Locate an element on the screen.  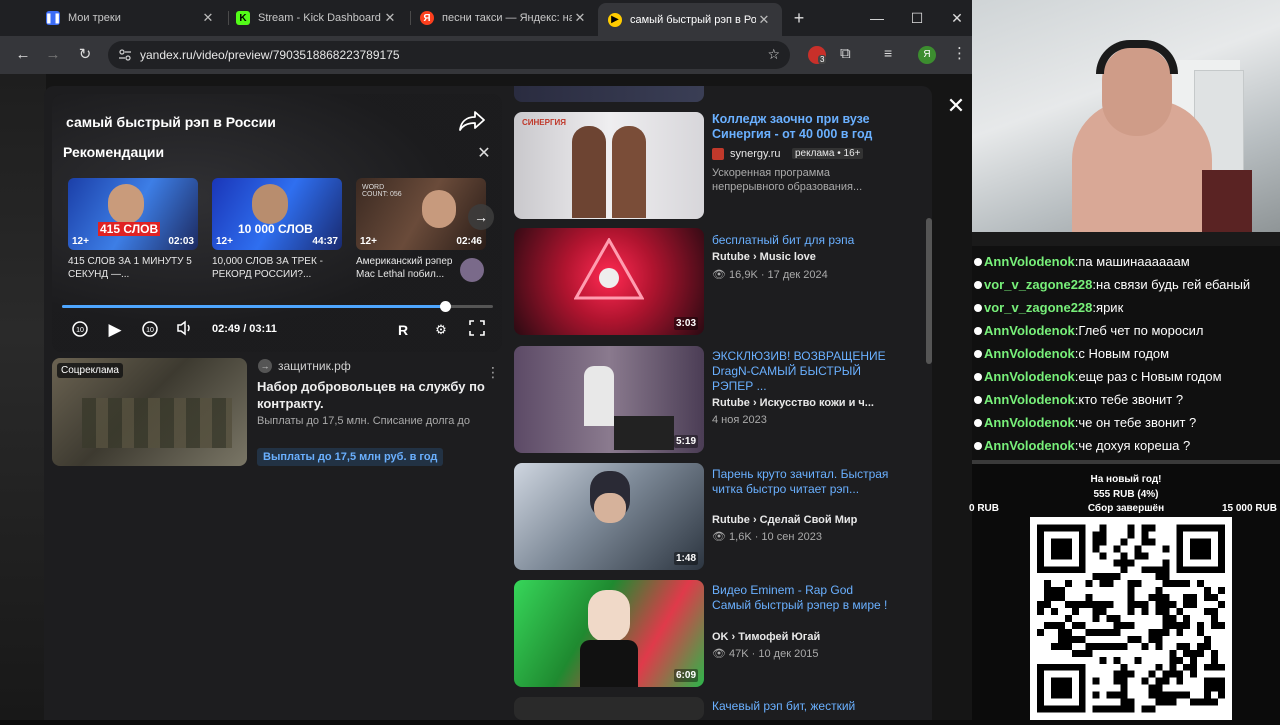
close-recommendations-icon: ✕ is located at coordinates (484, 154).